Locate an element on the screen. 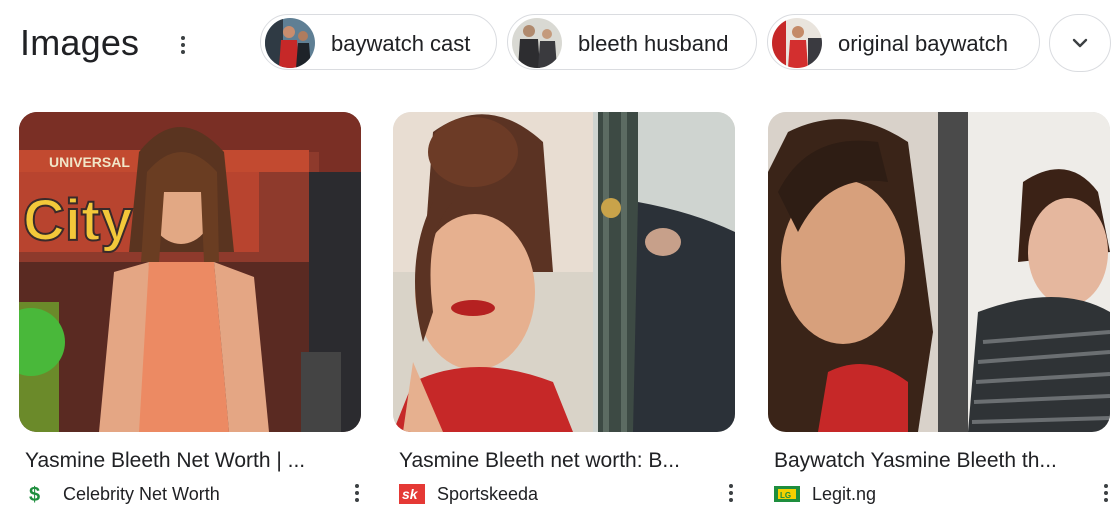 This screenshot has width=1115, height=509. sportskeeda-icon: sk is located at coordinates (412, 494).